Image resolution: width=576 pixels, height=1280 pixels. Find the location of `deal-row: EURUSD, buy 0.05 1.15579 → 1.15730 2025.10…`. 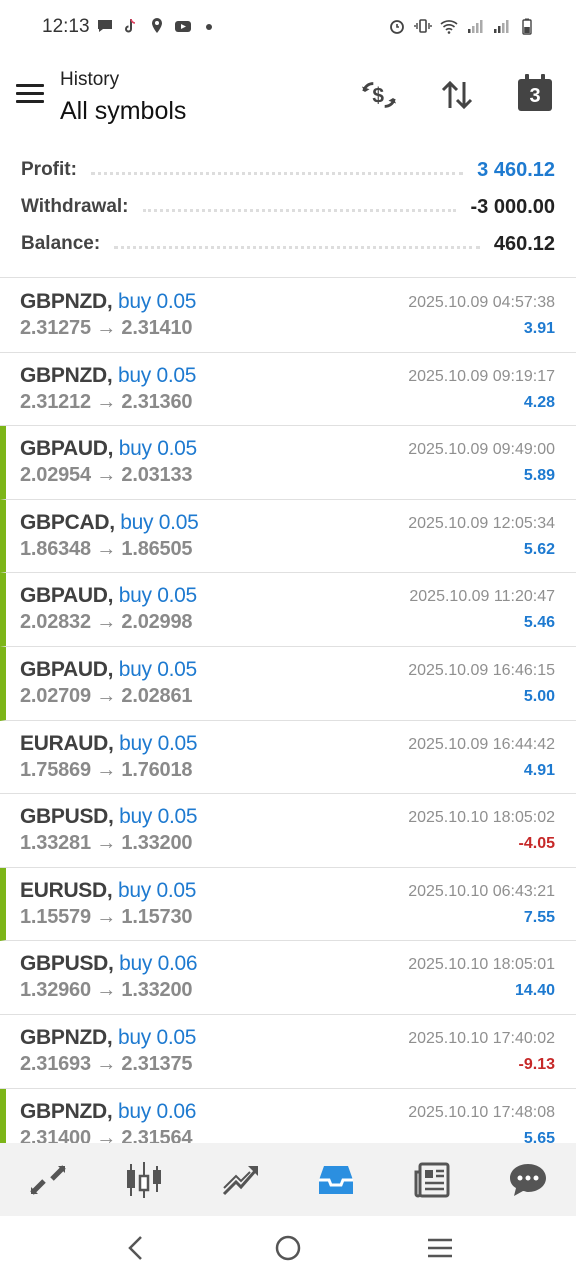

deal-row: EURUSD, buy 0.05 1.15579 → 1.15730 2025.10… is located at coordinates (288, 904).